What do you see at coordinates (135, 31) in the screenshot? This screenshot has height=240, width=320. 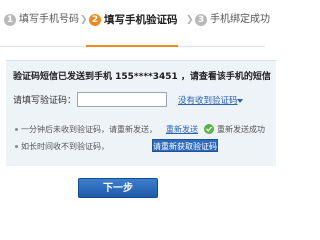 I see `step-progress-bar: 1 填写手机号码 ❯ 2 填写手机验证码 ❯ 3 手机绑定成功` at bounding box center [135, 31].